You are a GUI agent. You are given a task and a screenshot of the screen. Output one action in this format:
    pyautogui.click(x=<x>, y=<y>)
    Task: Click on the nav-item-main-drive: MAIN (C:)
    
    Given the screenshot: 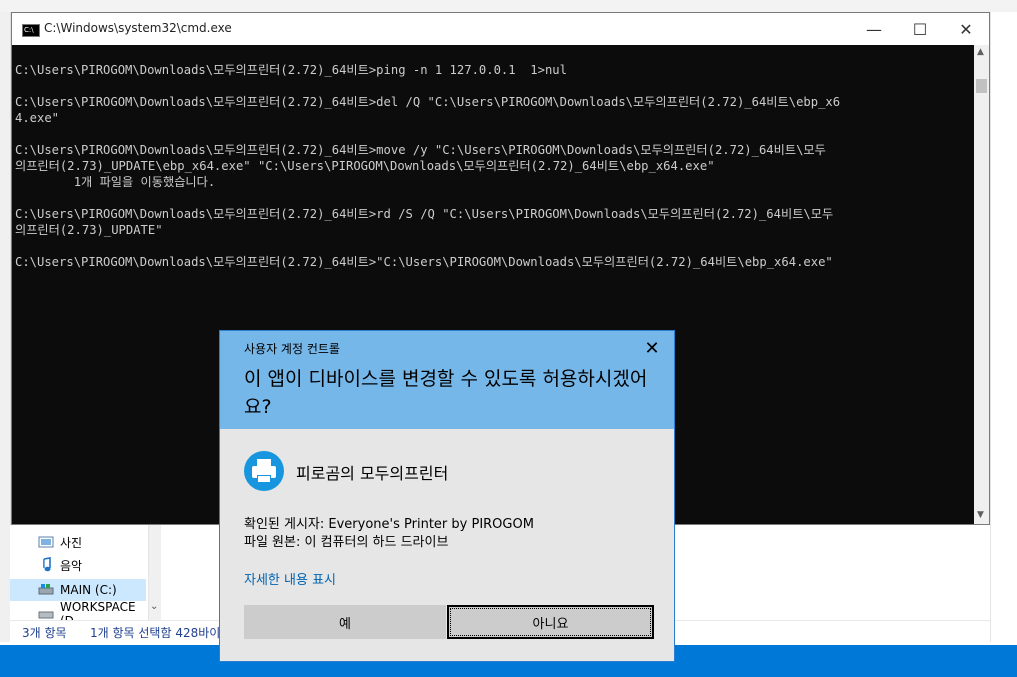 What is the action you would take?
    pyautogui.click(x=78, y=590)
    